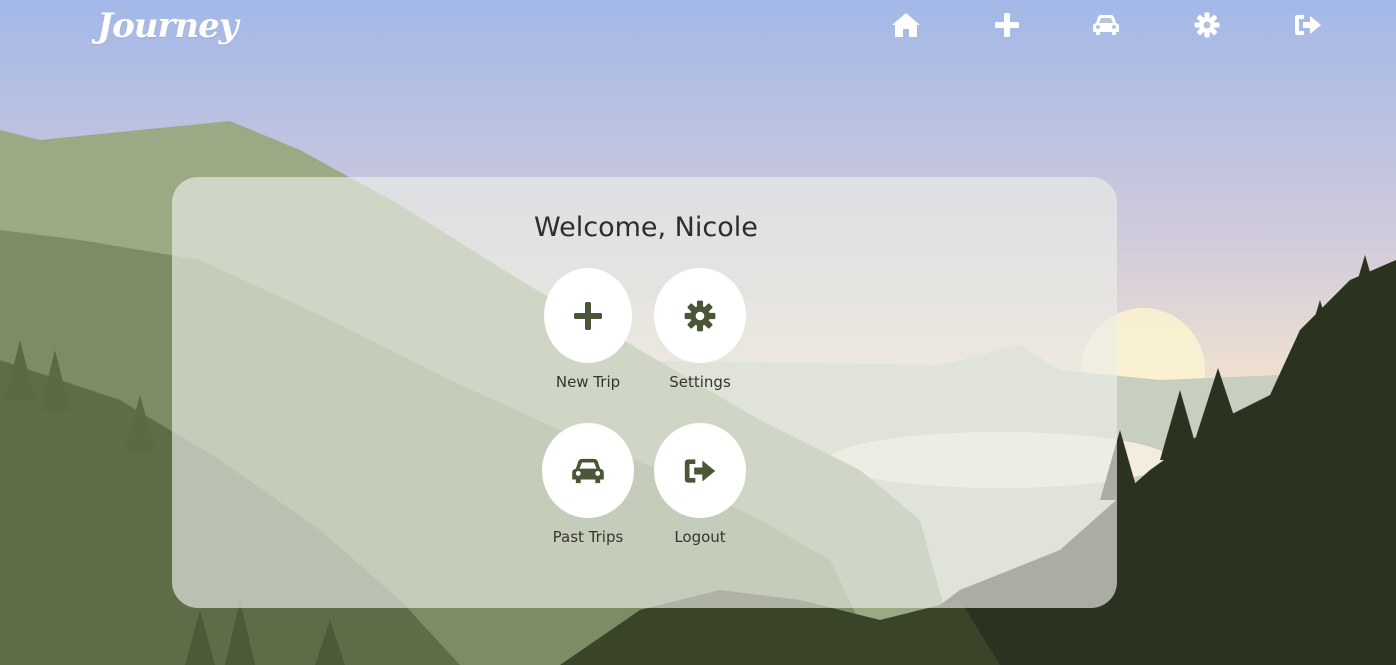 This screenshot has width=1396, height=665. I want to click on past-trips-action: Past Trips, so click(588, 484).